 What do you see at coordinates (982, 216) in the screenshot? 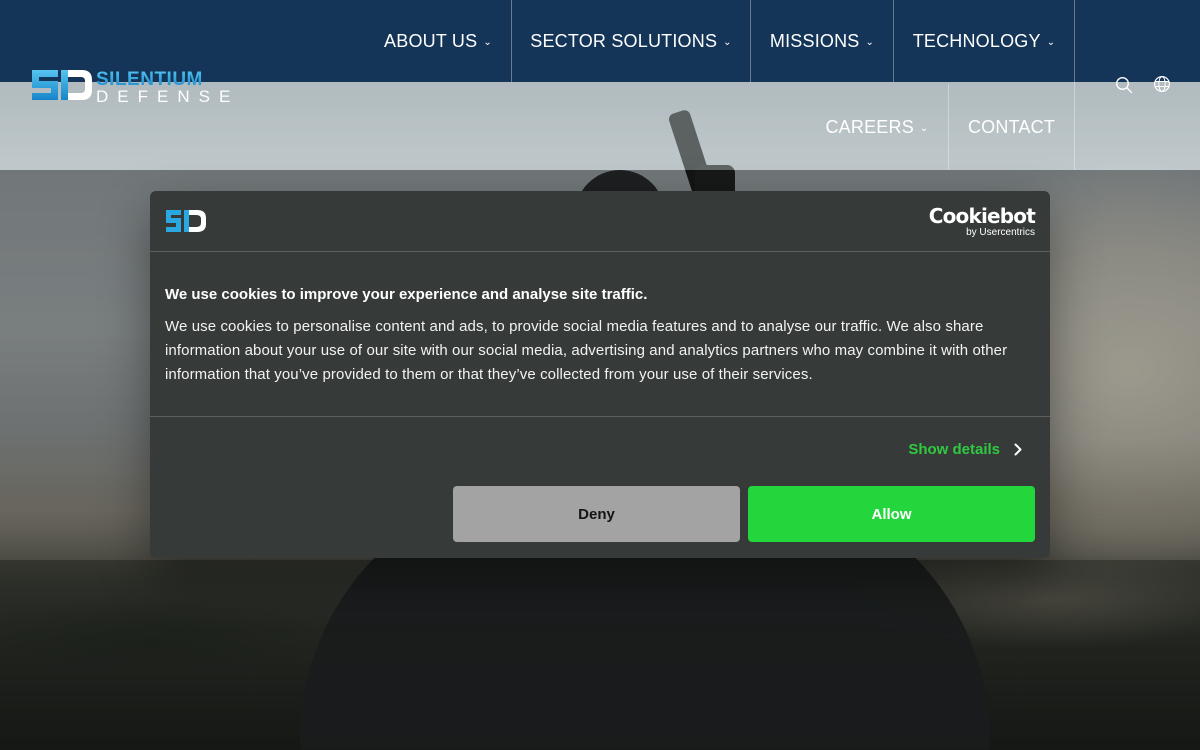
I see `cookiebot-brand-text: Cookiebot` at bounding box center [982, 216].